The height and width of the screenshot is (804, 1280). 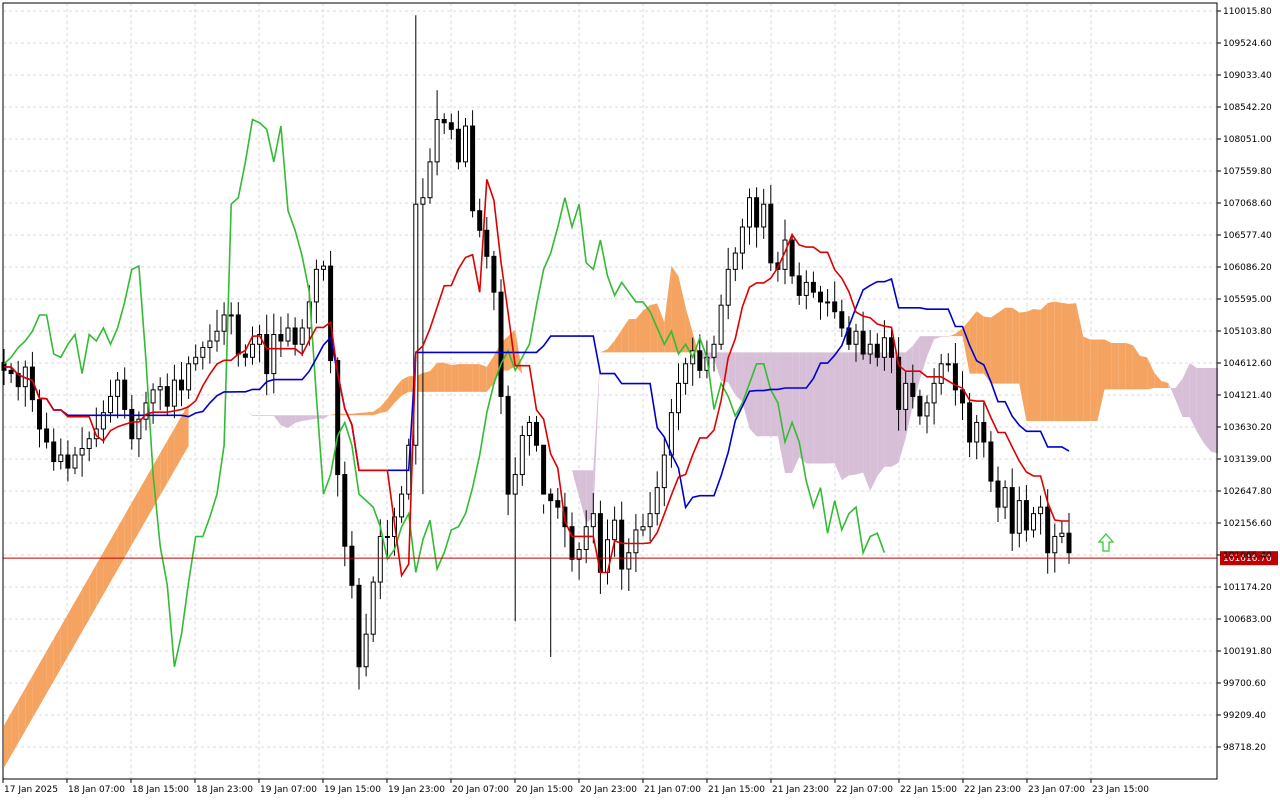 What do you see at coordinates (992, 790) in the screenshot?
I see `x-tick-label: 22 Jan 23:00` at bounding box center [992, 790].